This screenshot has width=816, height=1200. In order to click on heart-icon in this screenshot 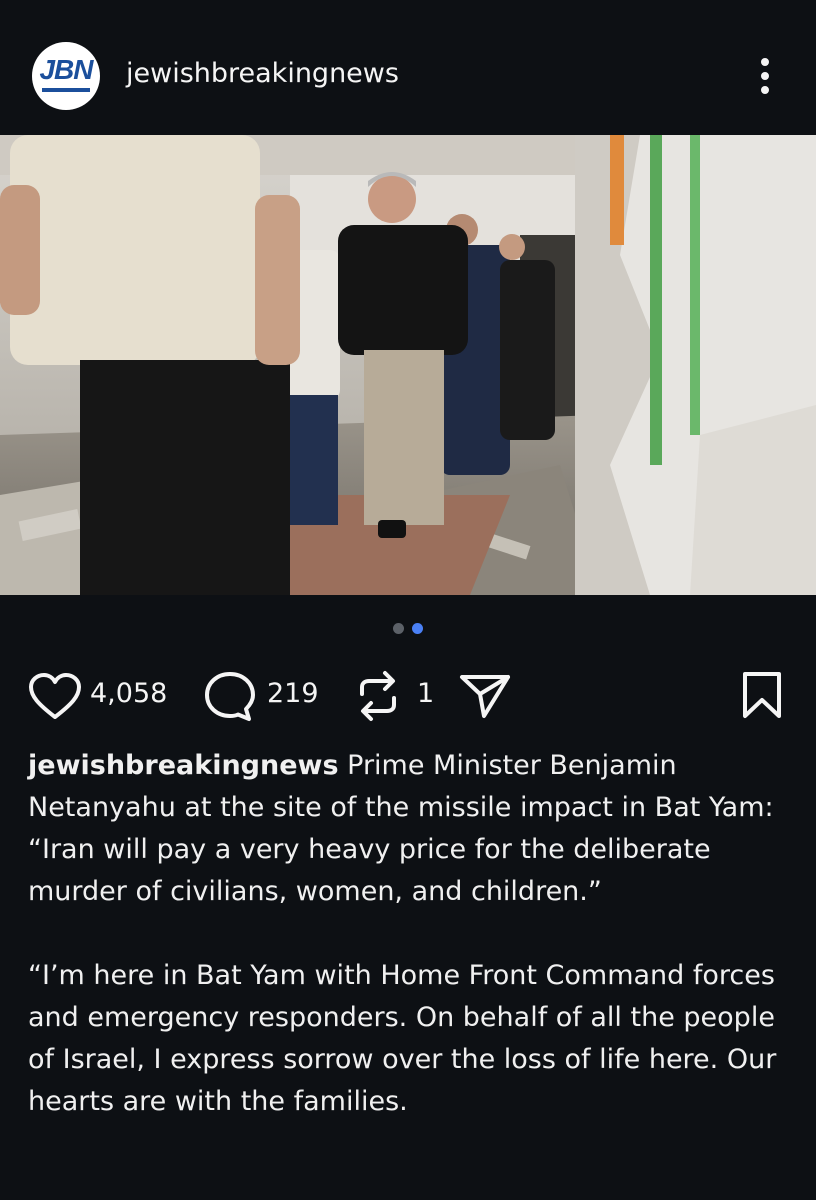, I will do `click(55, 699)`.